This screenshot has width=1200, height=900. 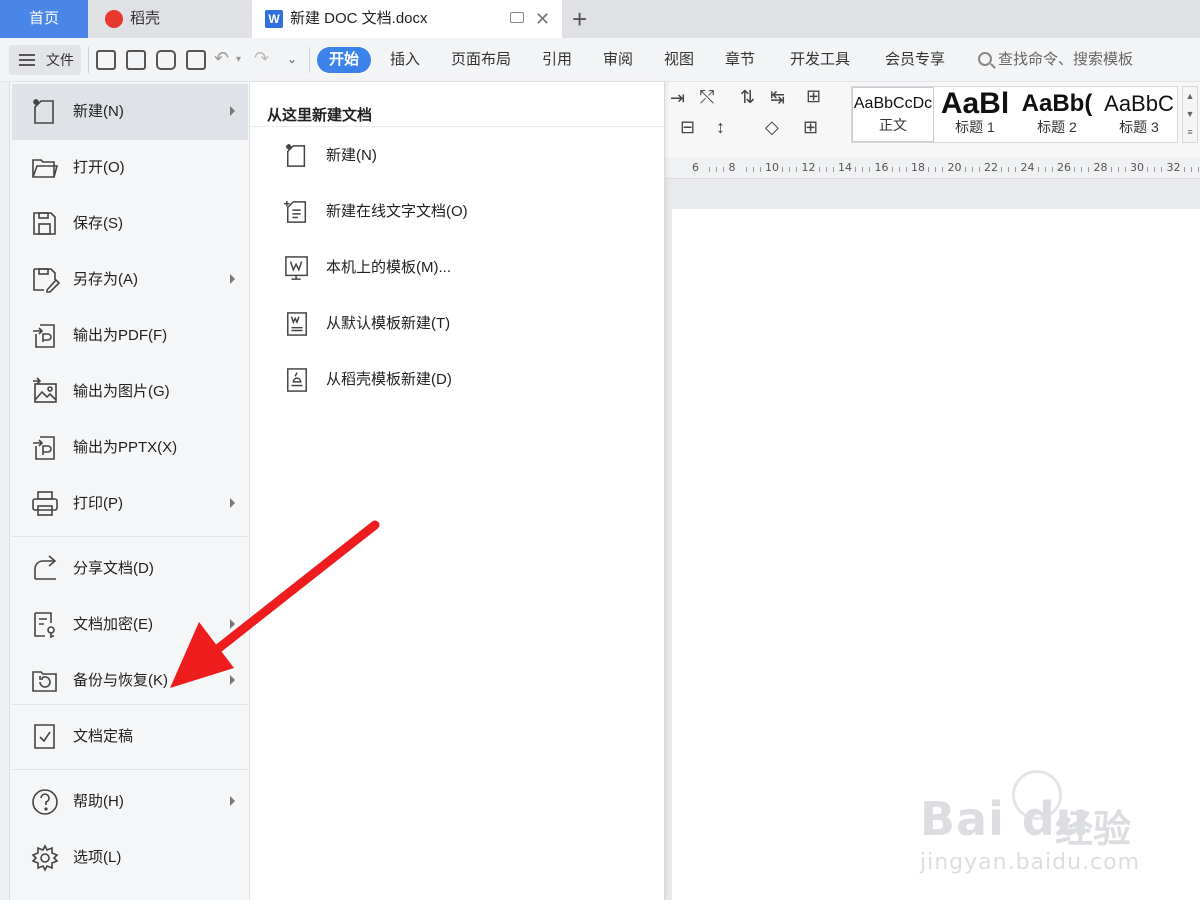 I want to click on undo-dropdown-icon: ▾, so click(x=238, y=59).